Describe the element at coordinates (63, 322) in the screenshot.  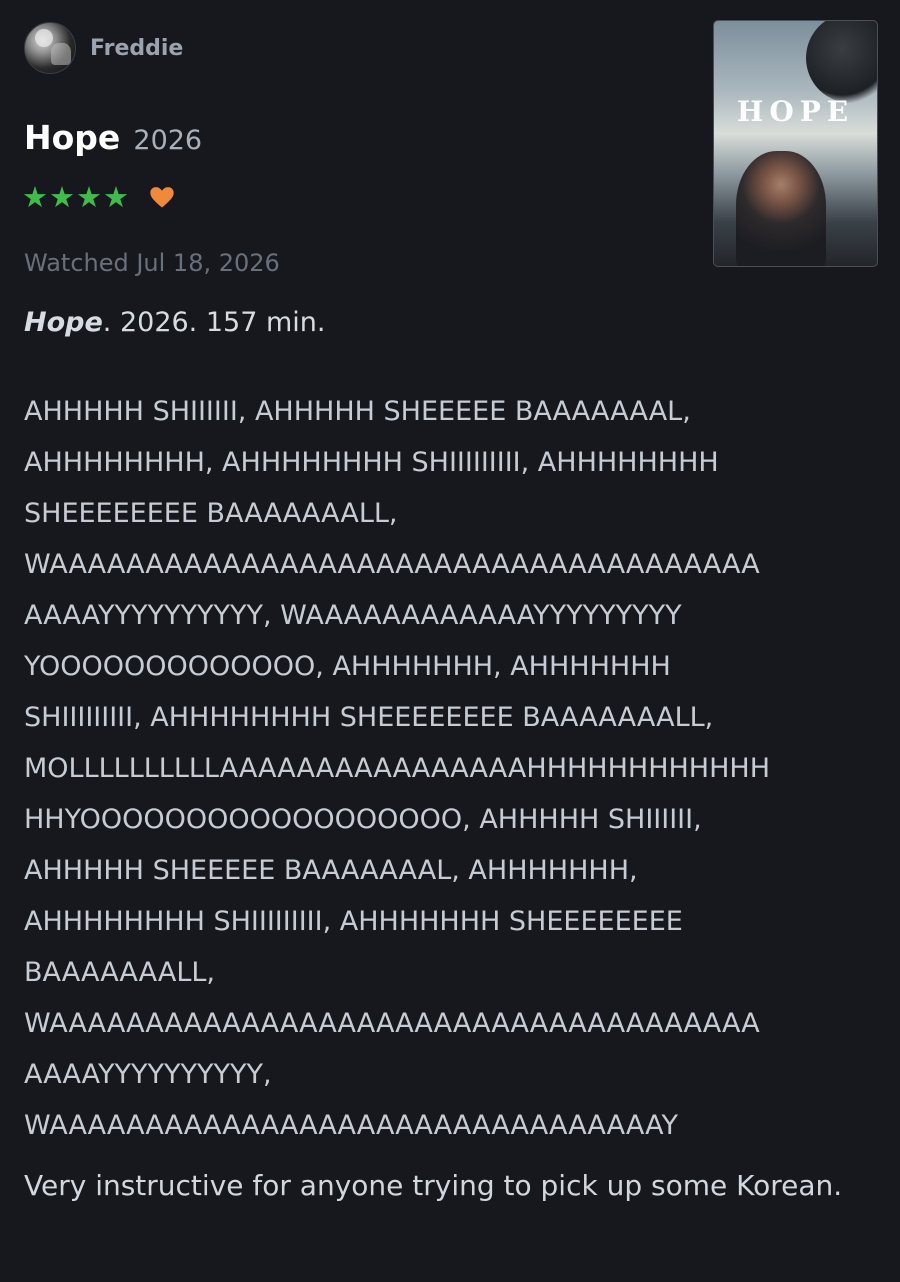
I see `meta-film-title: Hope` at that location.